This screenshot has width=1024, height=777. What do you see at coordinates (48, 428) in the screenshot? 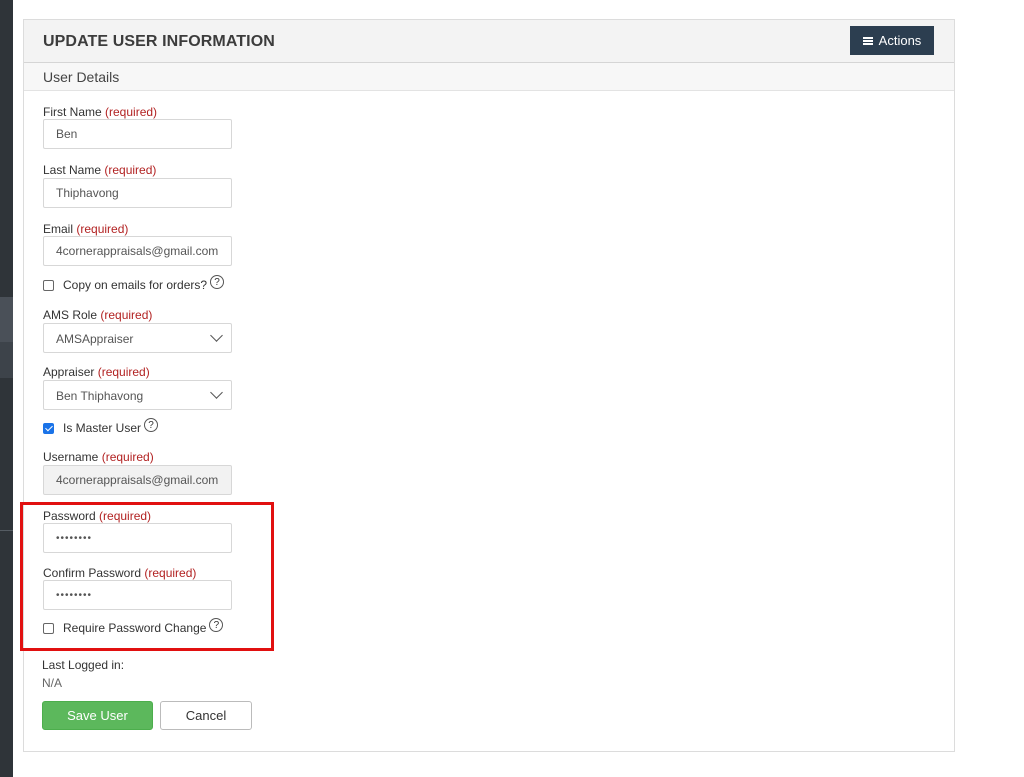
I see `master-user-checkbox` at bounding box center [48, 428].